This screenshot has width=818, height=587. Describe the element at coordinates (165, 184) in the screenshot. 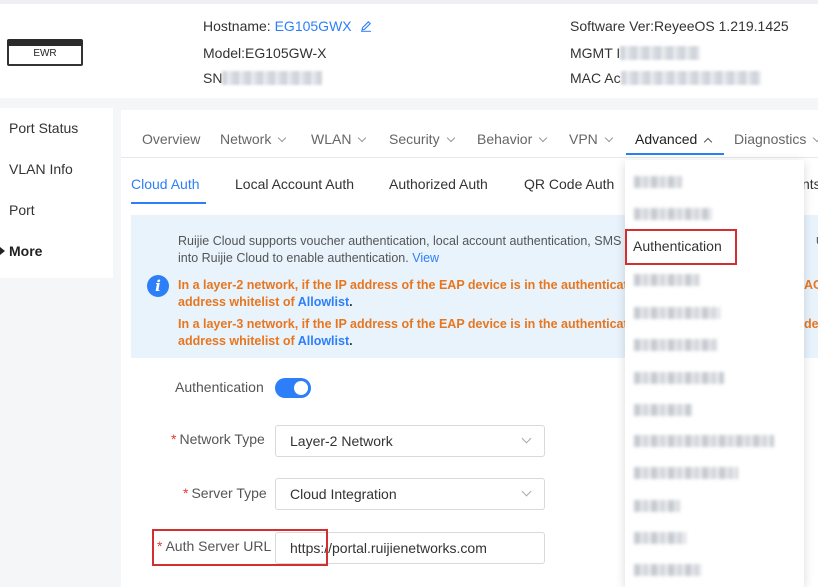

I see `tab-cloud-auth: Cloud Auth` at that location.